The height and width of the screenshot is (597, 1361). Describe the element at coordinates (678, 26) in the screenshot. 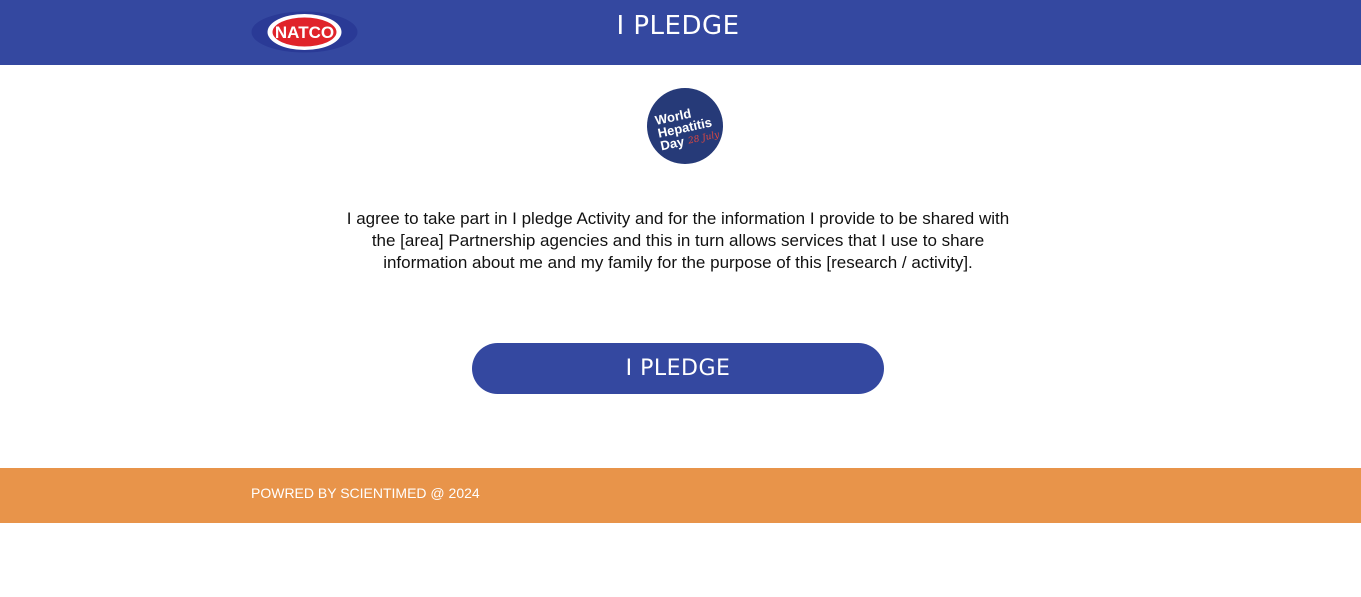

I see `page-title: I PLEDGE` at that location.